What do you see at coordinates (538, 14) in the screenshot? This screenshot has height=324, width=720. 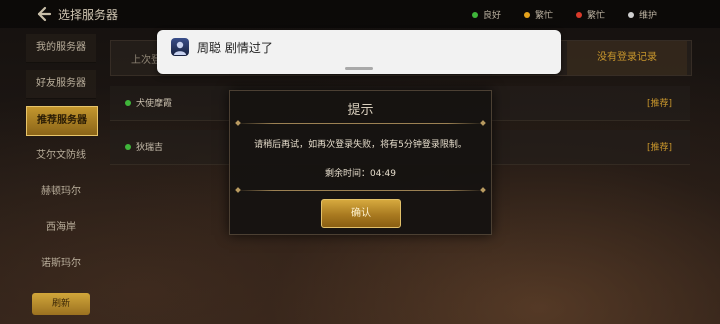 I see `legend-busy: 繁忙` at bounding box center [538, 14].